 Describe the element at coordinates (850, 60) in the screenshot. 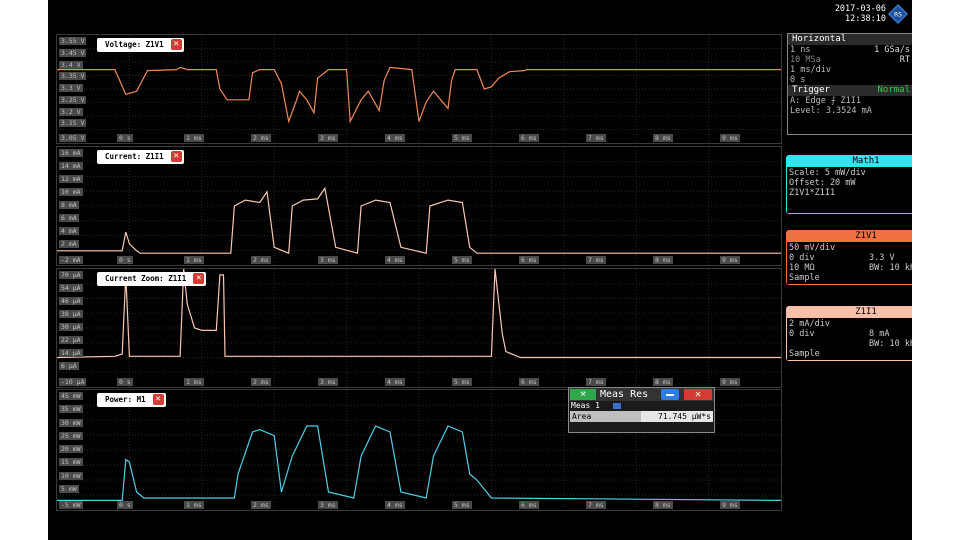

I see `horizontal-row: 10 MSa RT` at that location.